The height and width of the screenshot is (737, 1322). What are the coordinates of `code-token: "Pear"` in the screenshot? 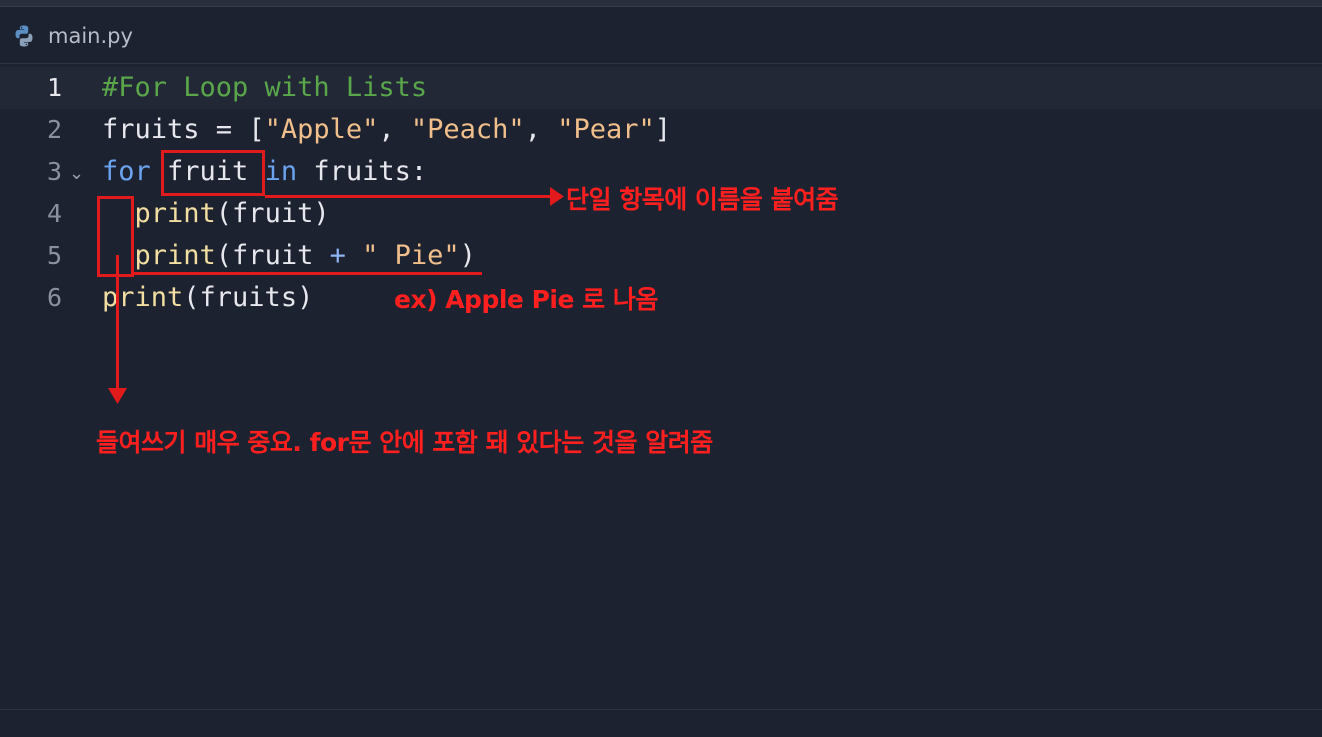 It's located at (606, 129).